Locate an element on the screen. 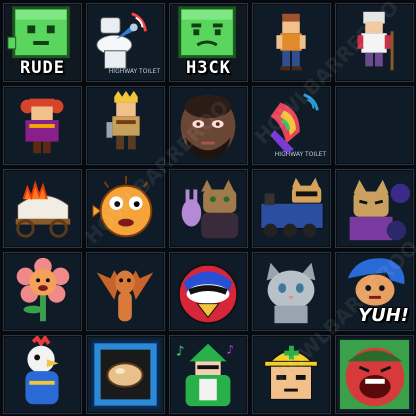 This screenshot has height=416, width=416. bat-creature-icon is located at coordinates (125, 296).